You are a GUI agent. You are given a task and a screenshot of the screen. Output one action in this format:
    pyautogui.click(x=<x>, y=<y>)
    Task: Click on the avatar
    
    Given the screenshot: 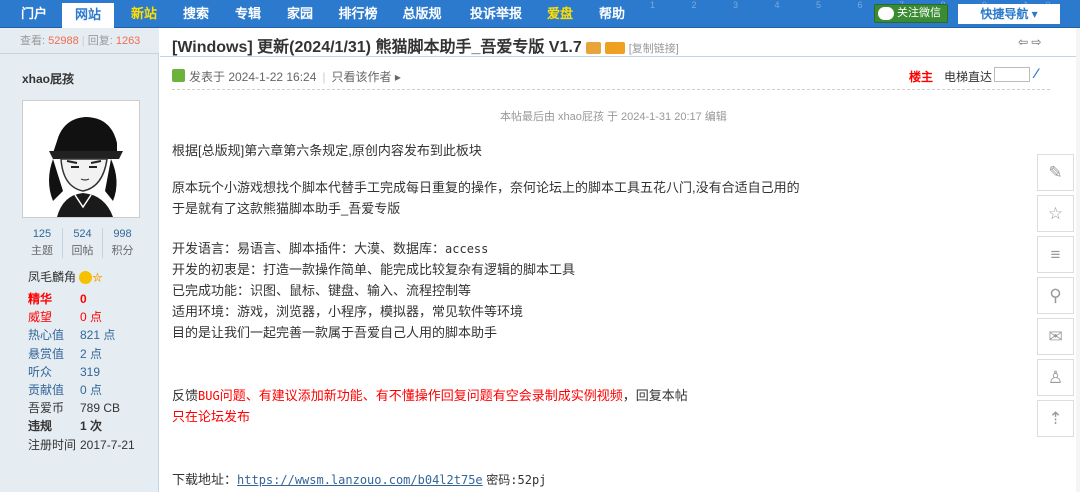 What is the action you would take?
    pyautogui.click(x=81, y=159)
    